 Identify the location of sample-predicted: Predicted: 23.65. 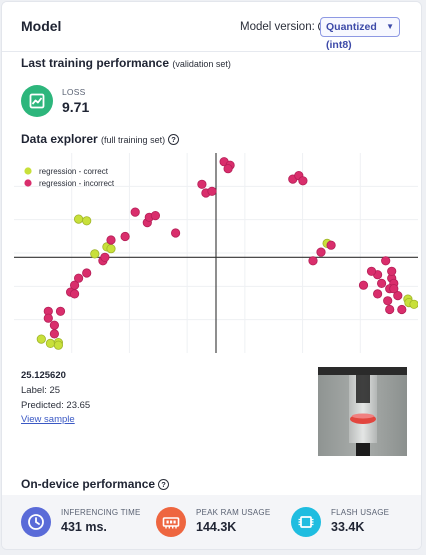
(56, 405).